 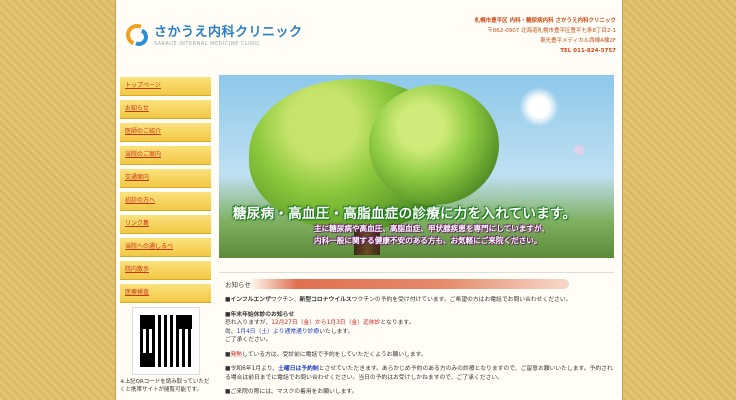 What do you see at coordinates (291, 392) in the screenshot?
I see `news-item-mask: ■ご来院の際には、マスクの着用をお願いします。` at bounding box center [291, 392].